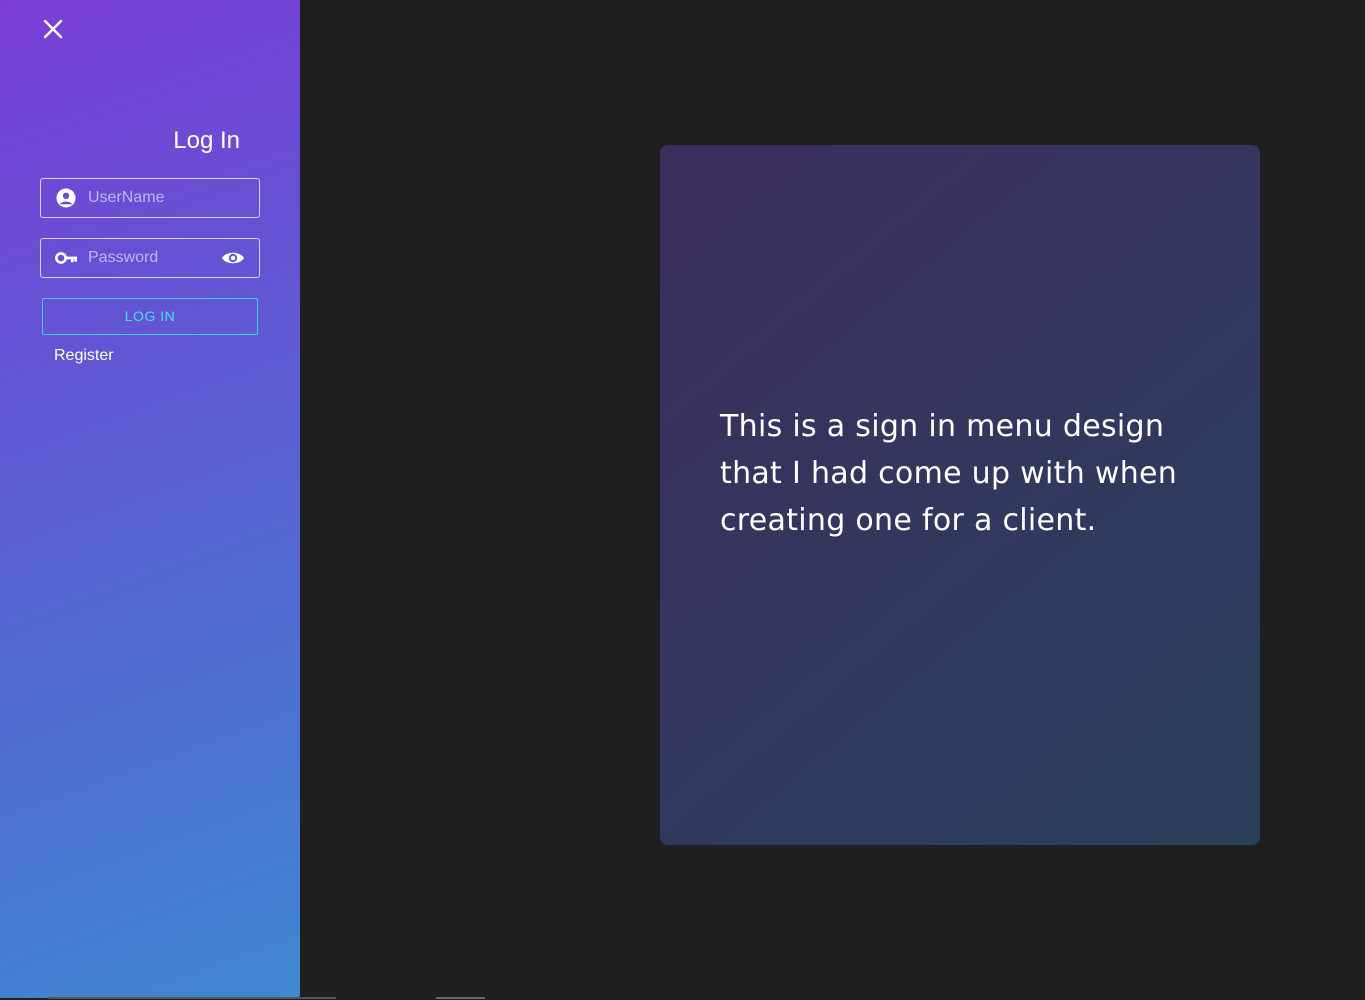 The image size is (1365, 1000). What do you see at coordinates (460, 998) in the screenshot?
I see `scrollbar-thumb` at bounding box center [460, 998].